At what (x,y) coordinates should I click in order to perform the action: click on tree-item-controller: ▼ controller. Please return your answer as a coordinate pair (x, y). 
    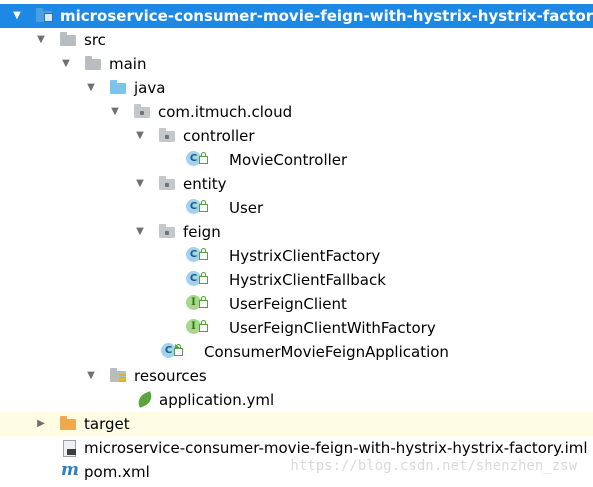
    Looking at the image, I should click on (296, 136).